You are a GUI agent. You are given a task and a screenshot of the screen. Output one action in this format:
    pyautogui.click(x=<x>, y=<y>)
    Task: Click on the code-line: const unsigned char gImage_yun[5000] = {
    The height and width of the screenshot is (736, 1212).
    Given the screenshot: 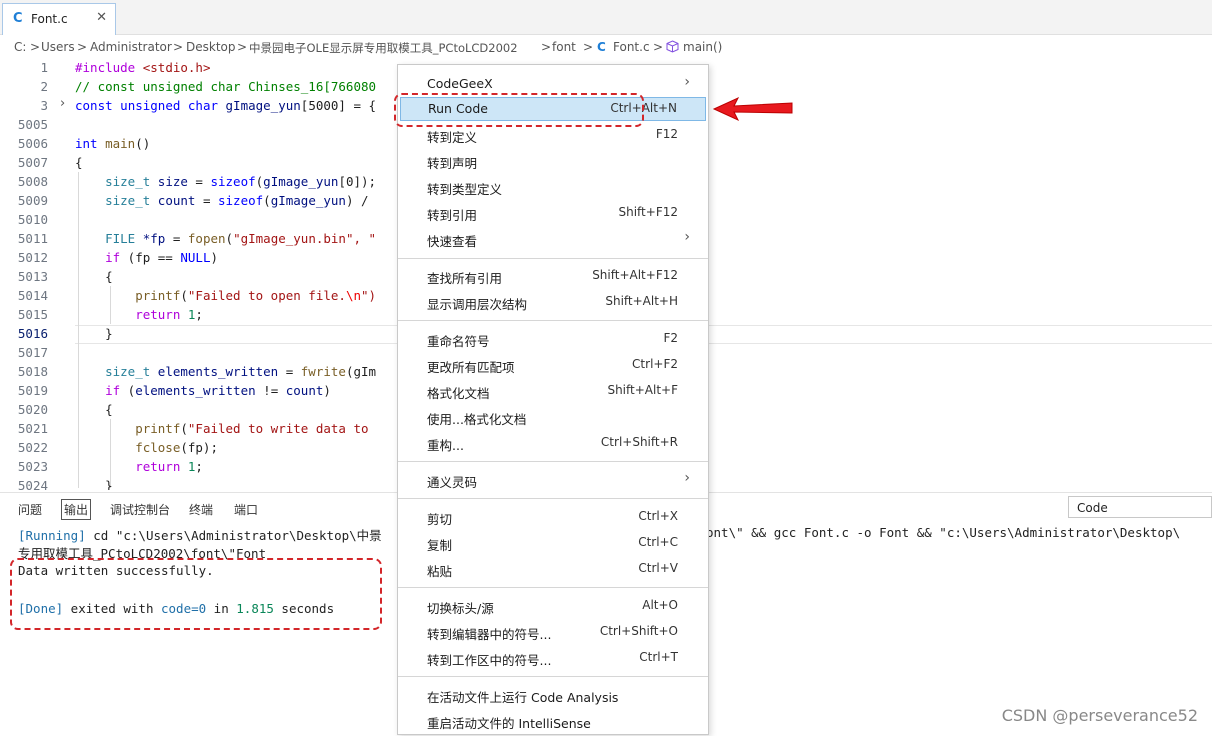 What is the action you would take?
    pyautogui.click(x=226, y=105)
    